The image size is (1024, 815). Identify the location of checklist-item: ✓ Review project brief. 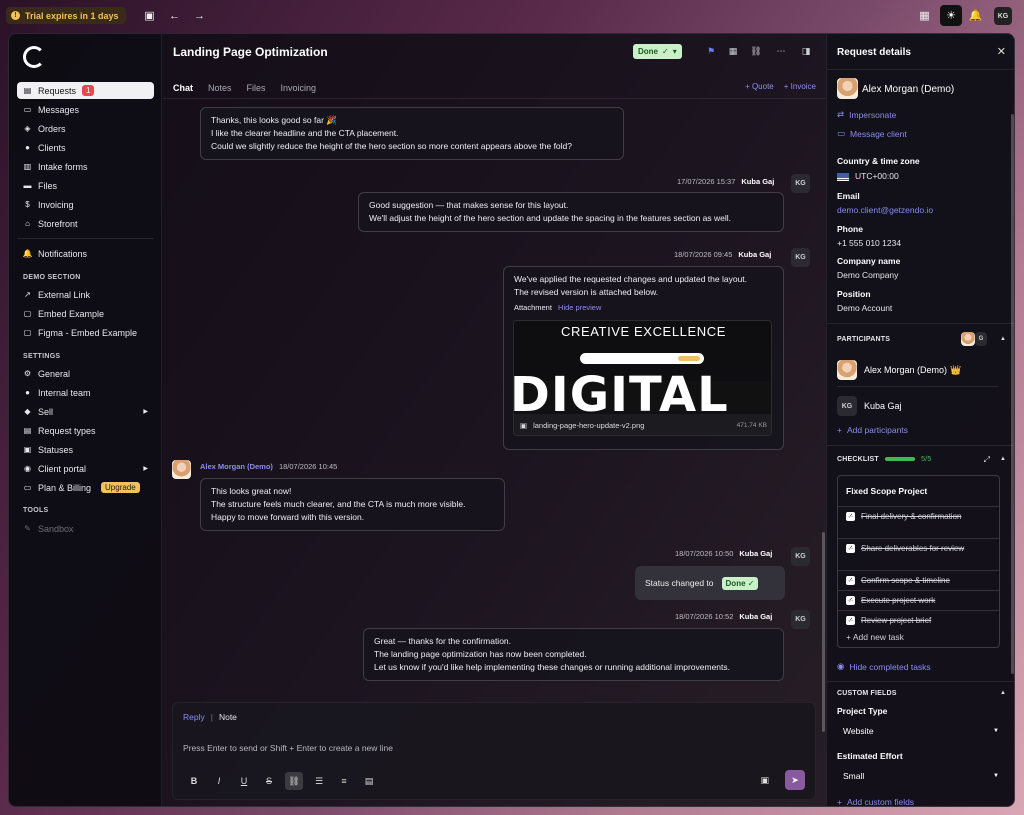
(918, 620).